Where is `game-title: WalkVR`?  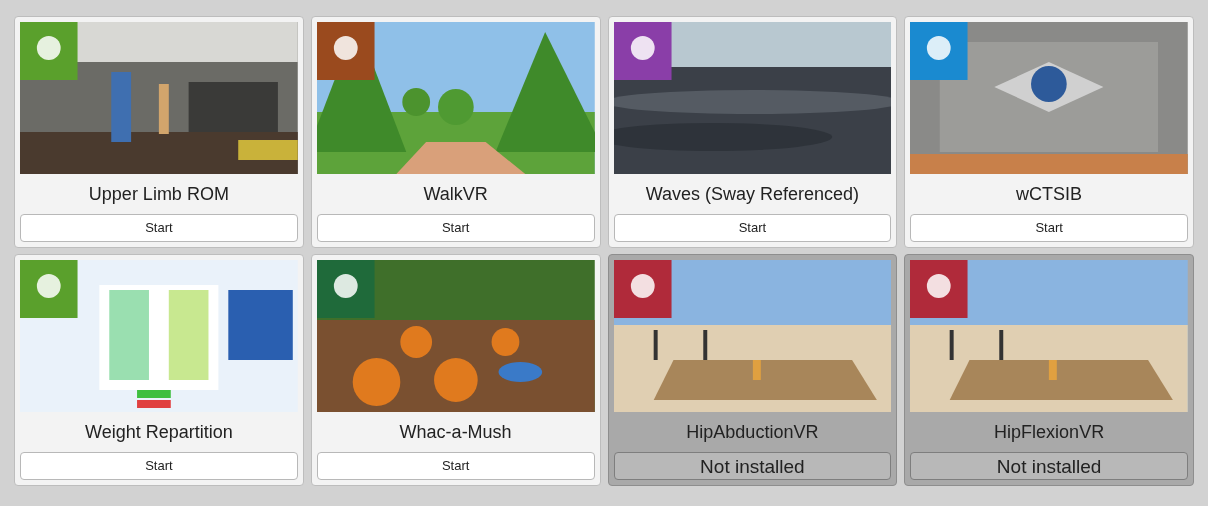
game-title: WalkVR is located at coordinates (455, 194).